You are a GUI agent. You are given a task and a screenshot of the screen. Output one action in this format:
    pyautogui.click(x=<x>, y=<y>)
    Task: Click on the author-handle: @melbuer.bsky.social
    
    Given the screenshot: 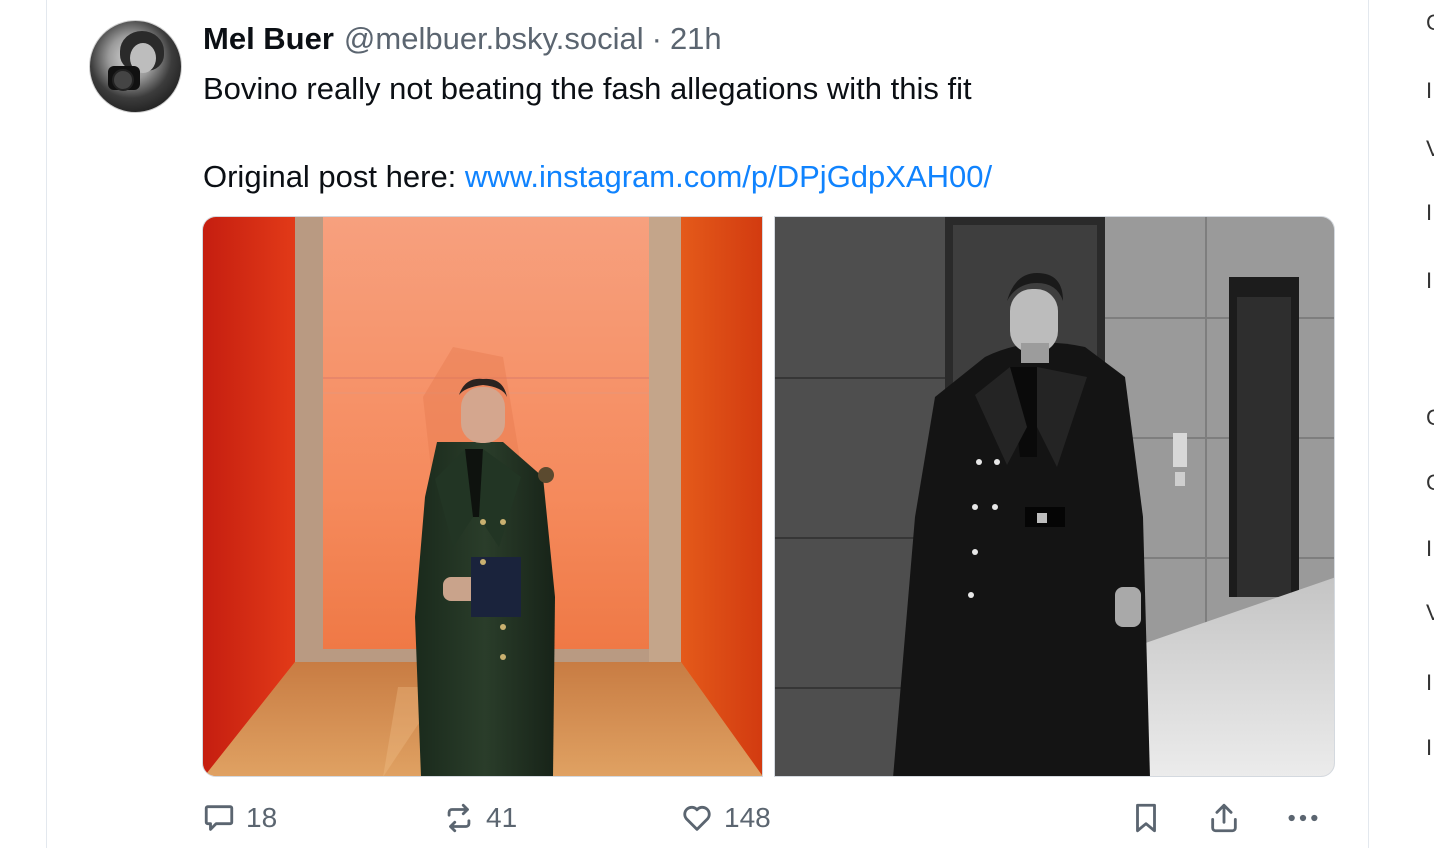 What is the action you would take?
    pyautogui.click(x=494, y=39)
    